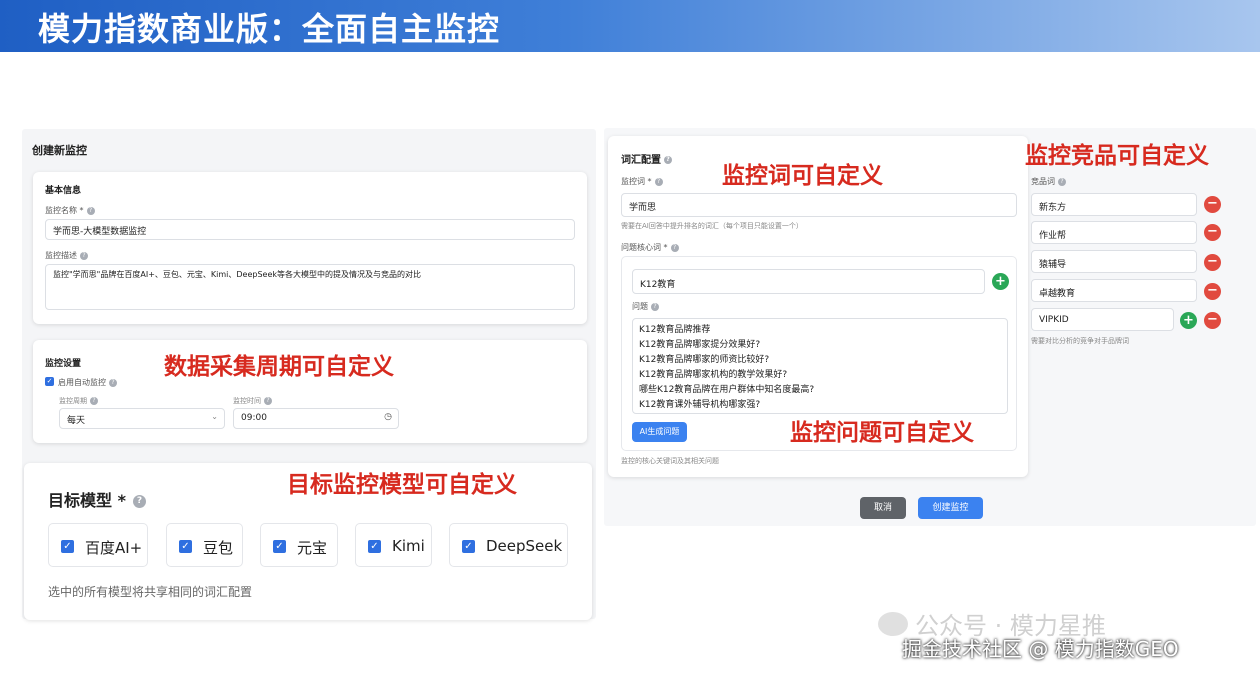 The height and width of the screenshot is (679, 1260). Describe the element at coordinates (142, 418) in the screenshot. I see `period-select: 每天 ⌄` at that location.